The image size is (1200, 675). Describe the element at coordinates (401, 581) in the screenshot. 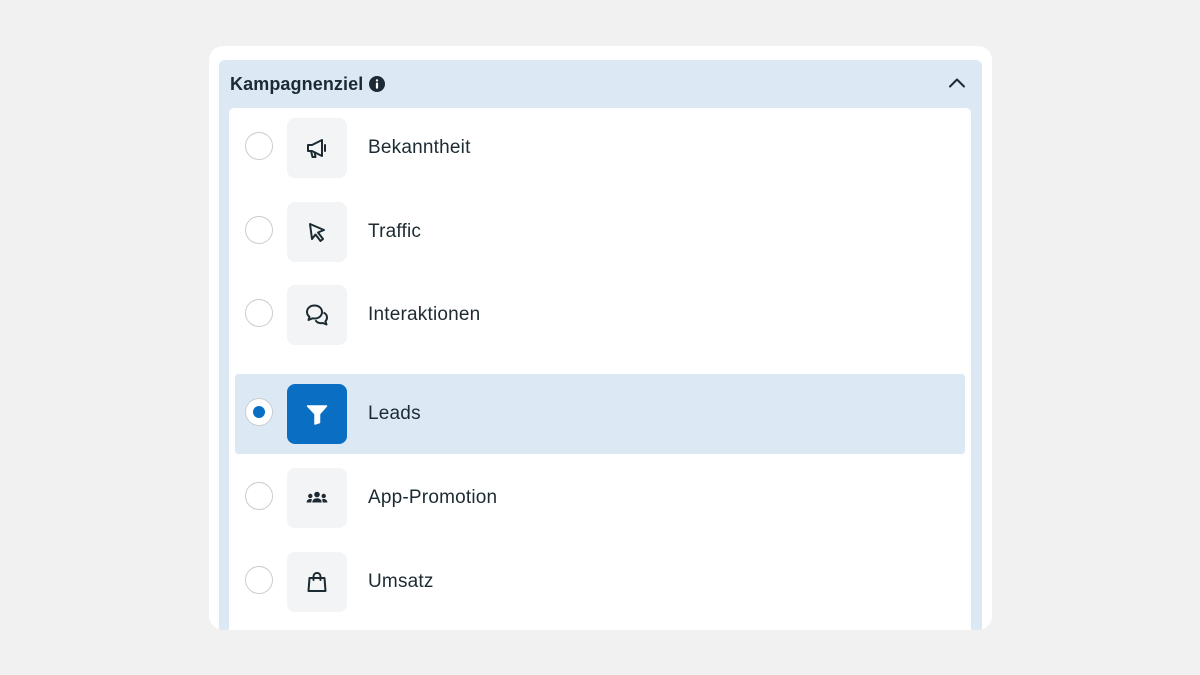

I see `option-label: Umsatz` at that location.